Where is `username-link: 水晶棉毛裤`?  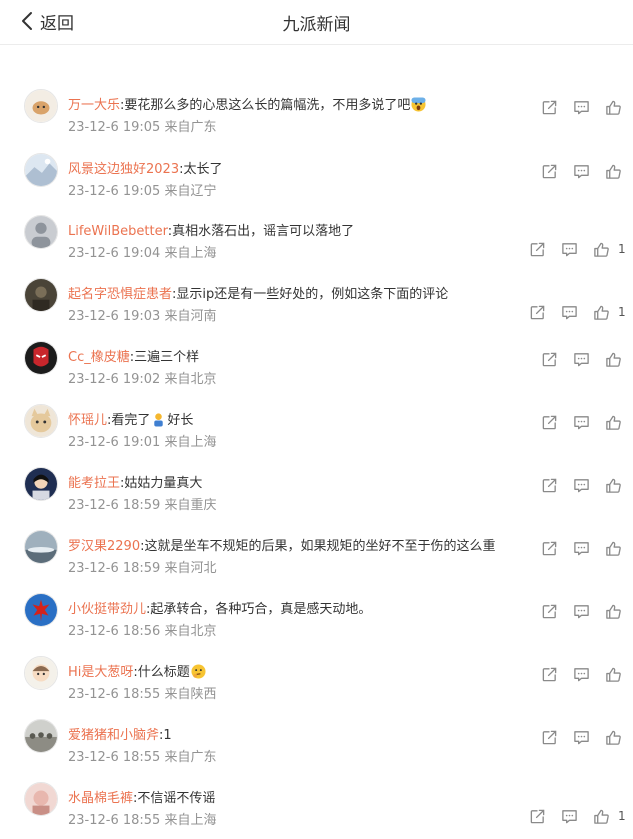 username-link: 水晶棉毛裤 is located at coordinates (100, 798).